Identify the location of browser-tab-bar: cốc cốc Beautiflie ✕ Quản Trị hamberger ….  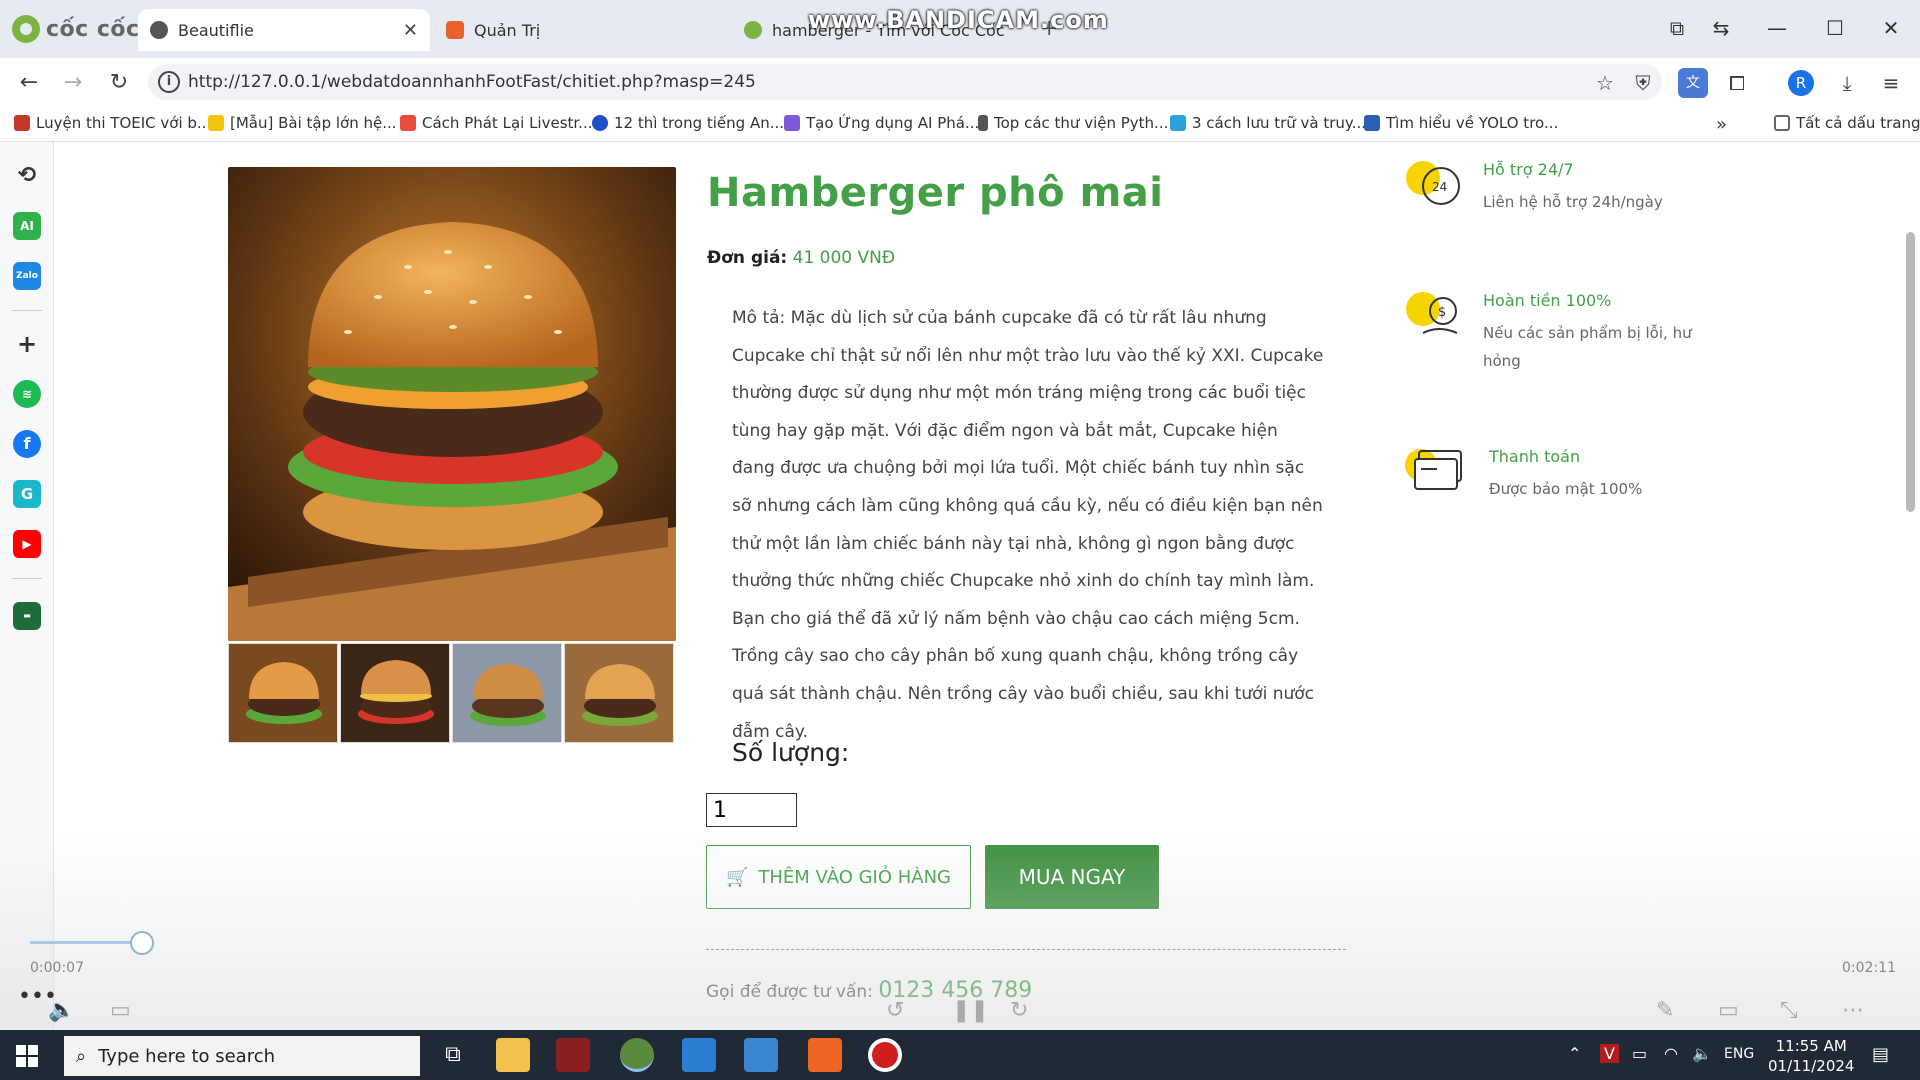
(960, 29).